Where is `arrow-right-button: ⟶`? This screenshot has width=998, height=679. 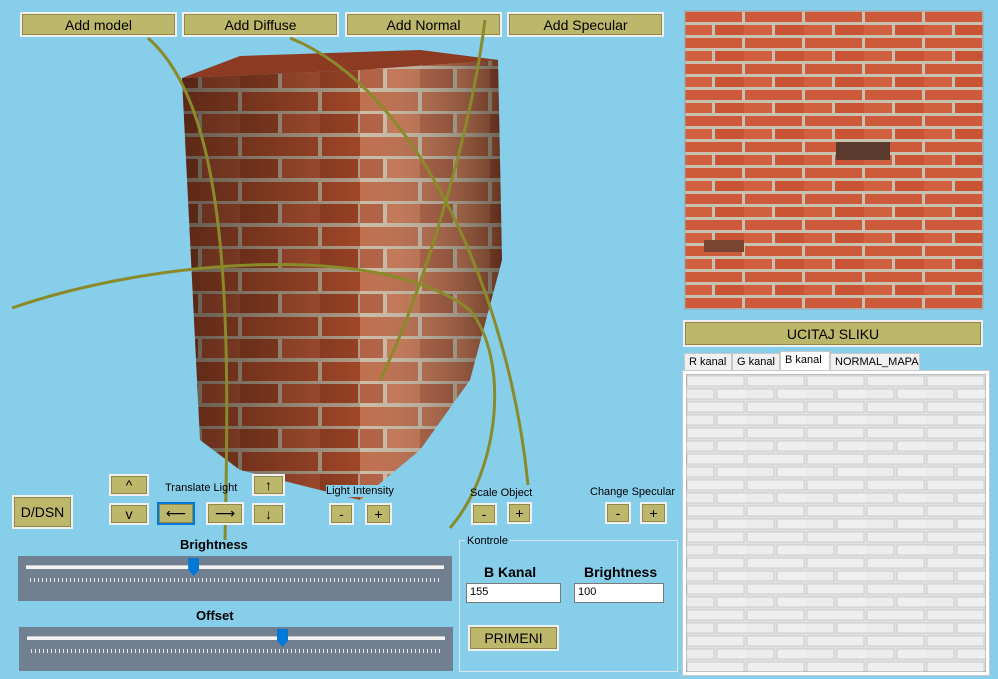 arrow-right-button: ⟶ is located at coordinates (225, 513).